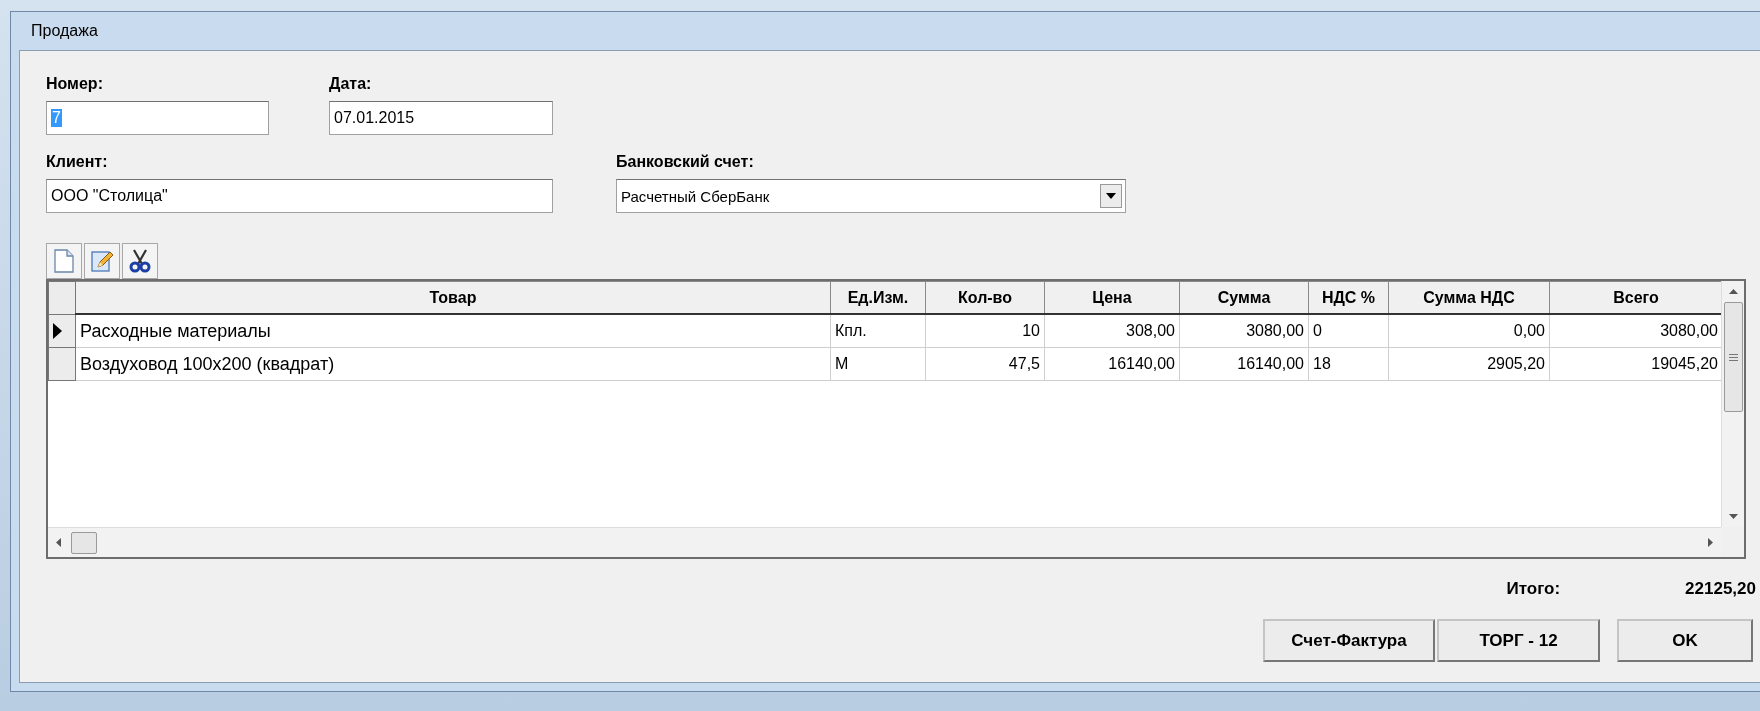 This screenshot has height=711, width=1760. What do you see at coordinates (299, 196) in the screenshot?
I see `client-field: ООО "Столица"` at bounding box center [299, 196].